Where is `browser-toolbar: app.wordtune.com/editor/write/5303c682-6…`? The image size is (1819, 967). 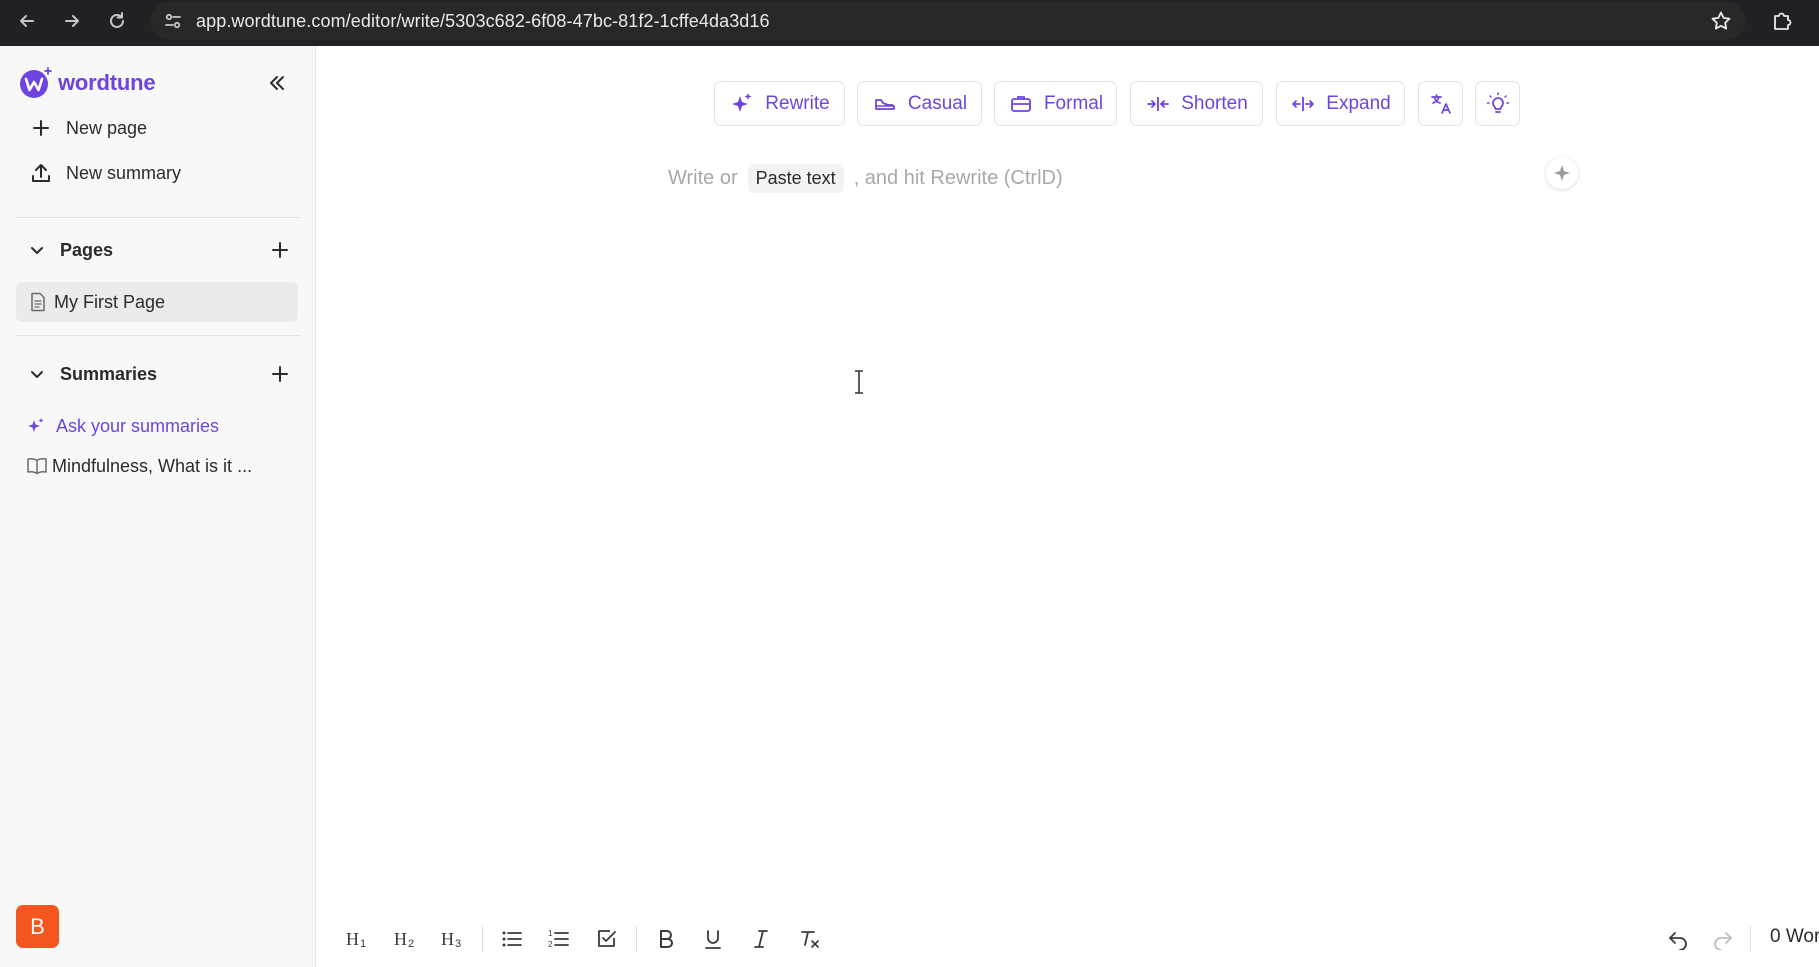
browser-toolbar: app.wordtune.com/editor/write/5303c682-6… is located at coordinates (909, 23).